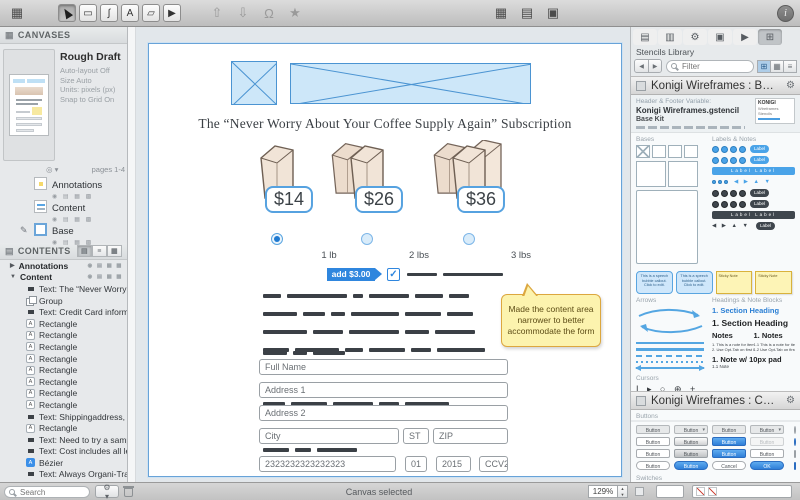 The height and width of the screenshot is (500, 800). What do you see at coordinates (63, 452) in the screenshot?
I see `contents-row: Text: Cost includes all le ◉ ▤ ▦ ▩` at bounding box center [63, 452].